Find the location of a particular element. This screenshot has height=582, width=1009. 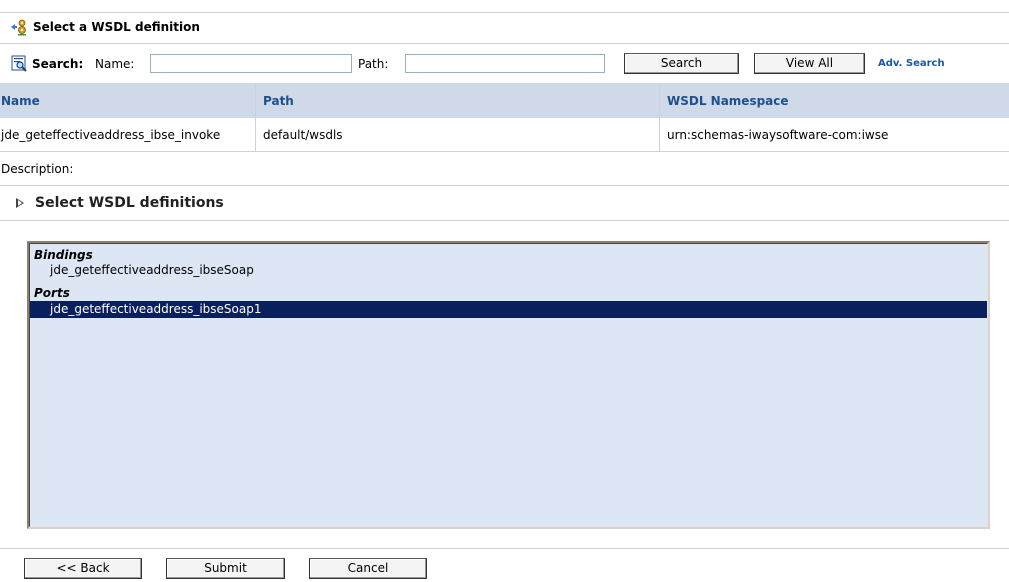

section-header: Select WSDL definitions is located at coordinates (504, 203).